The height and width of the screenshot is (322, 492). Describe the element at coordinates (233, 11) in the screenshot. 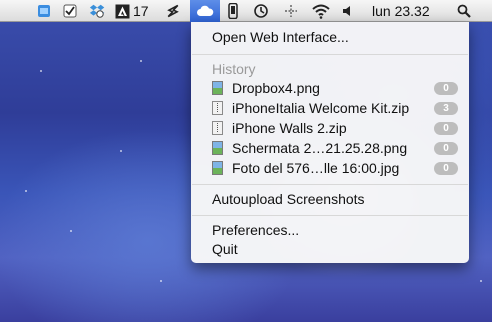

I see `phone-icon` at that location.